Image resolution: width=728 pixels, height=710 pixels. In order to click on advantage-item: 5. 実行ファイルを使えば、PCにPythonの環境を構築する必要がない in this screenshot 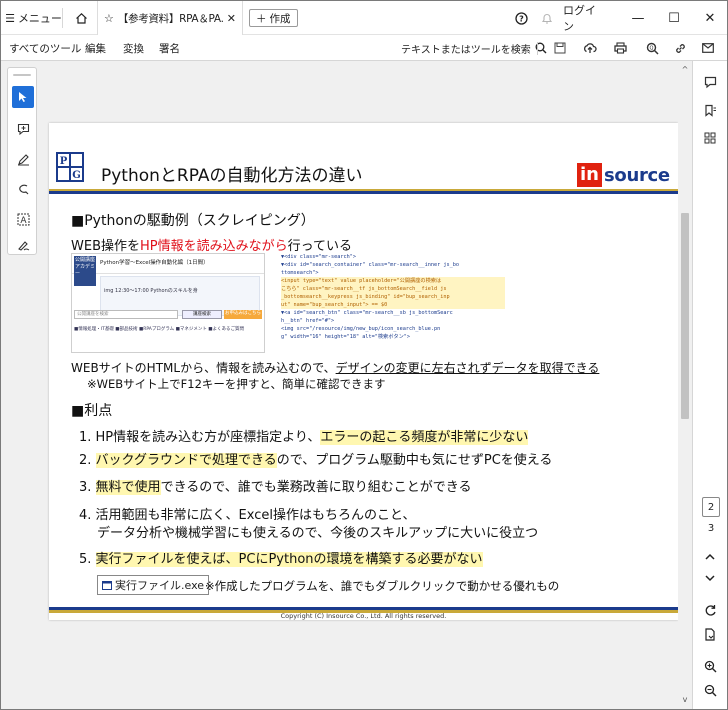, I will do `click(281, 559)`.